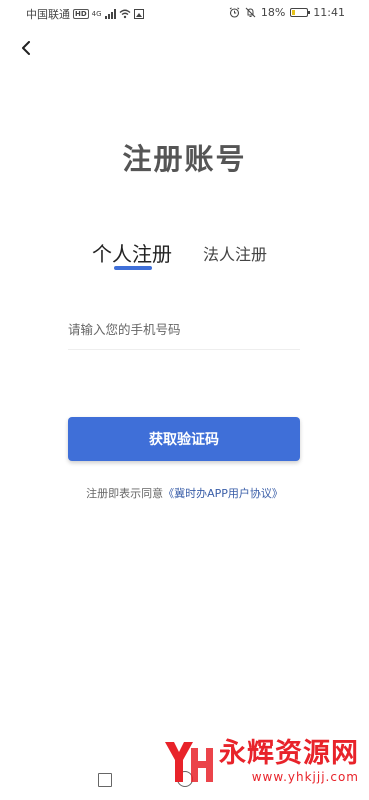  I want to click on watermark: 永辉资源网 www.yhkjjj.com, so click(260, 763).